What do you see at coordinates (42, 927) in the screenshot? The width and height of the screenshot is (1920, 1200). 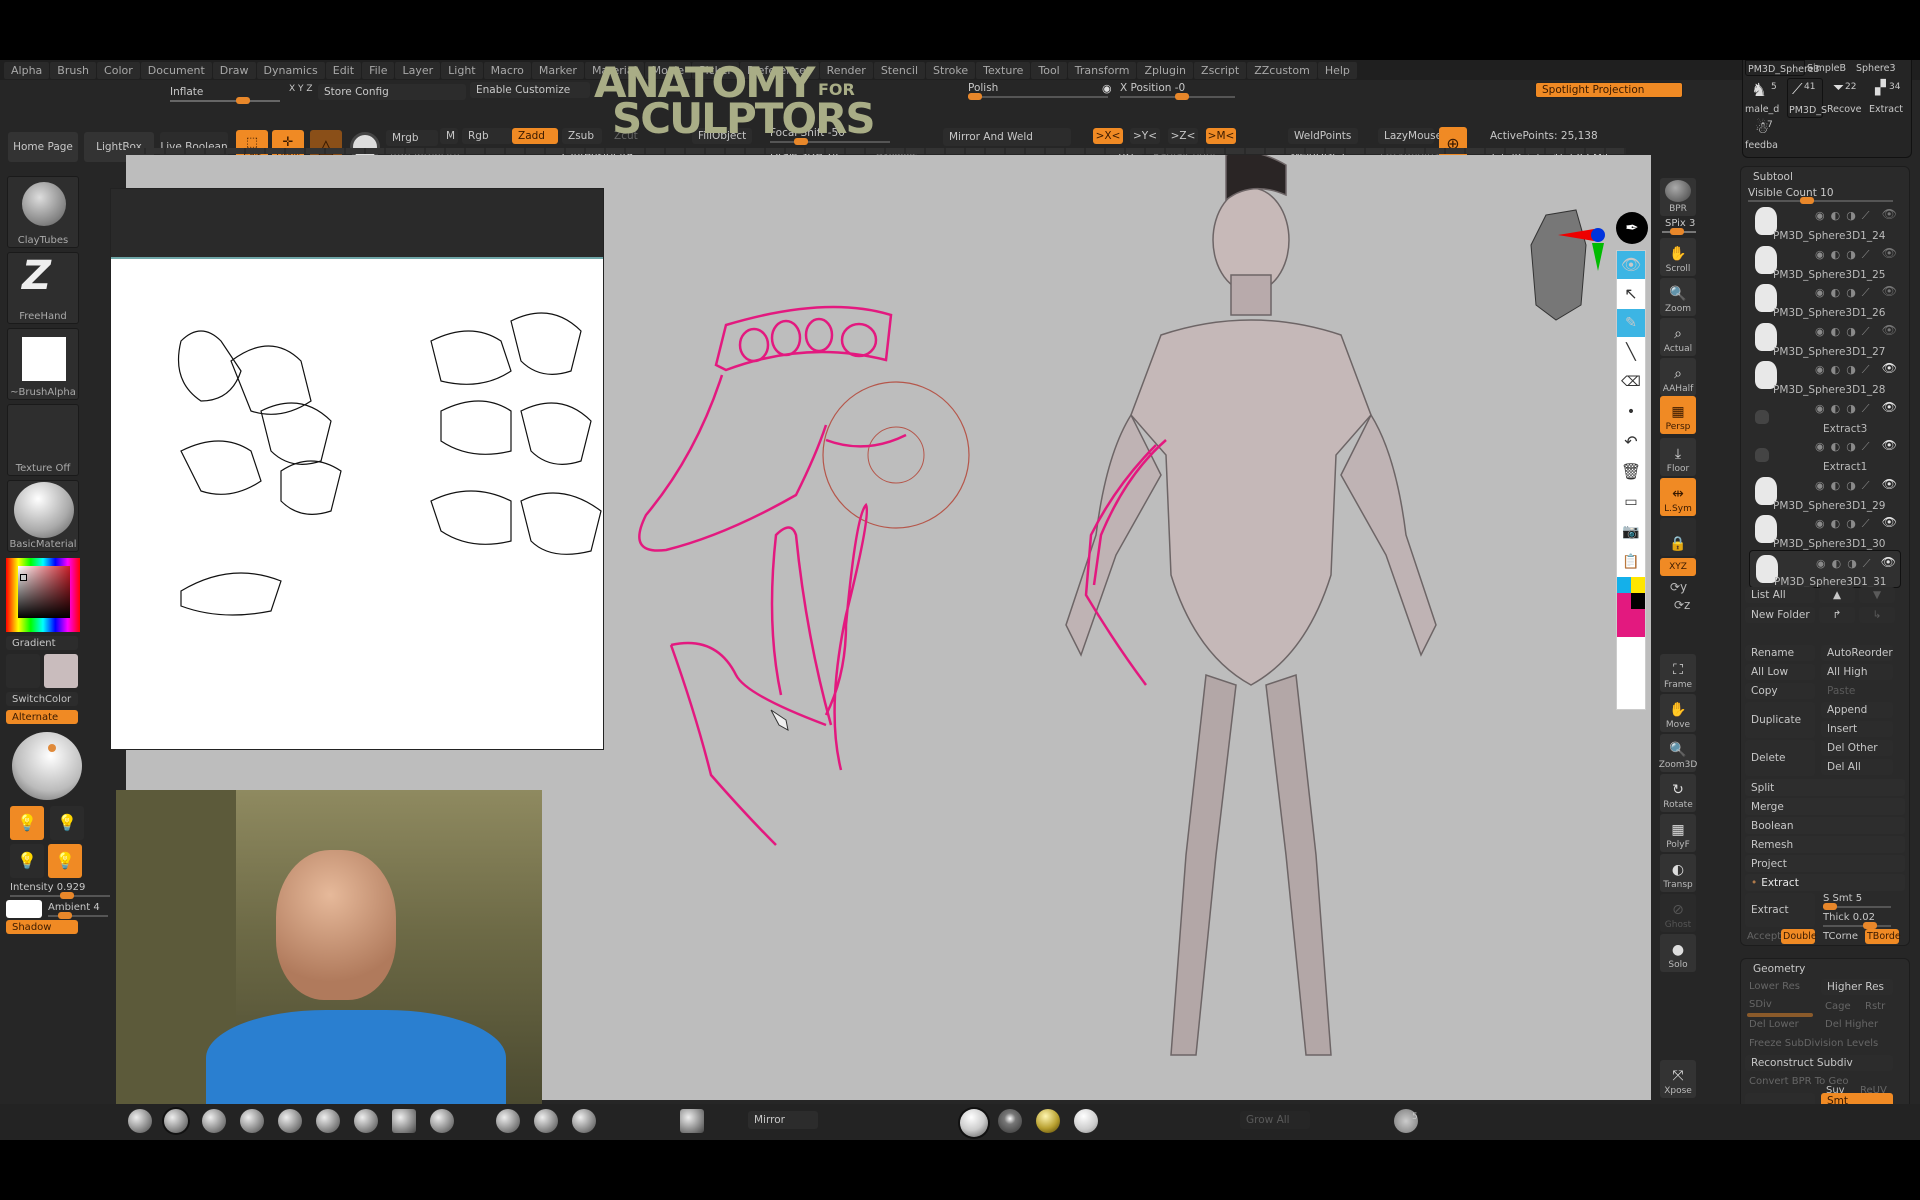 I see `shadow-button: Shadow` at bounding box center [42, 927].